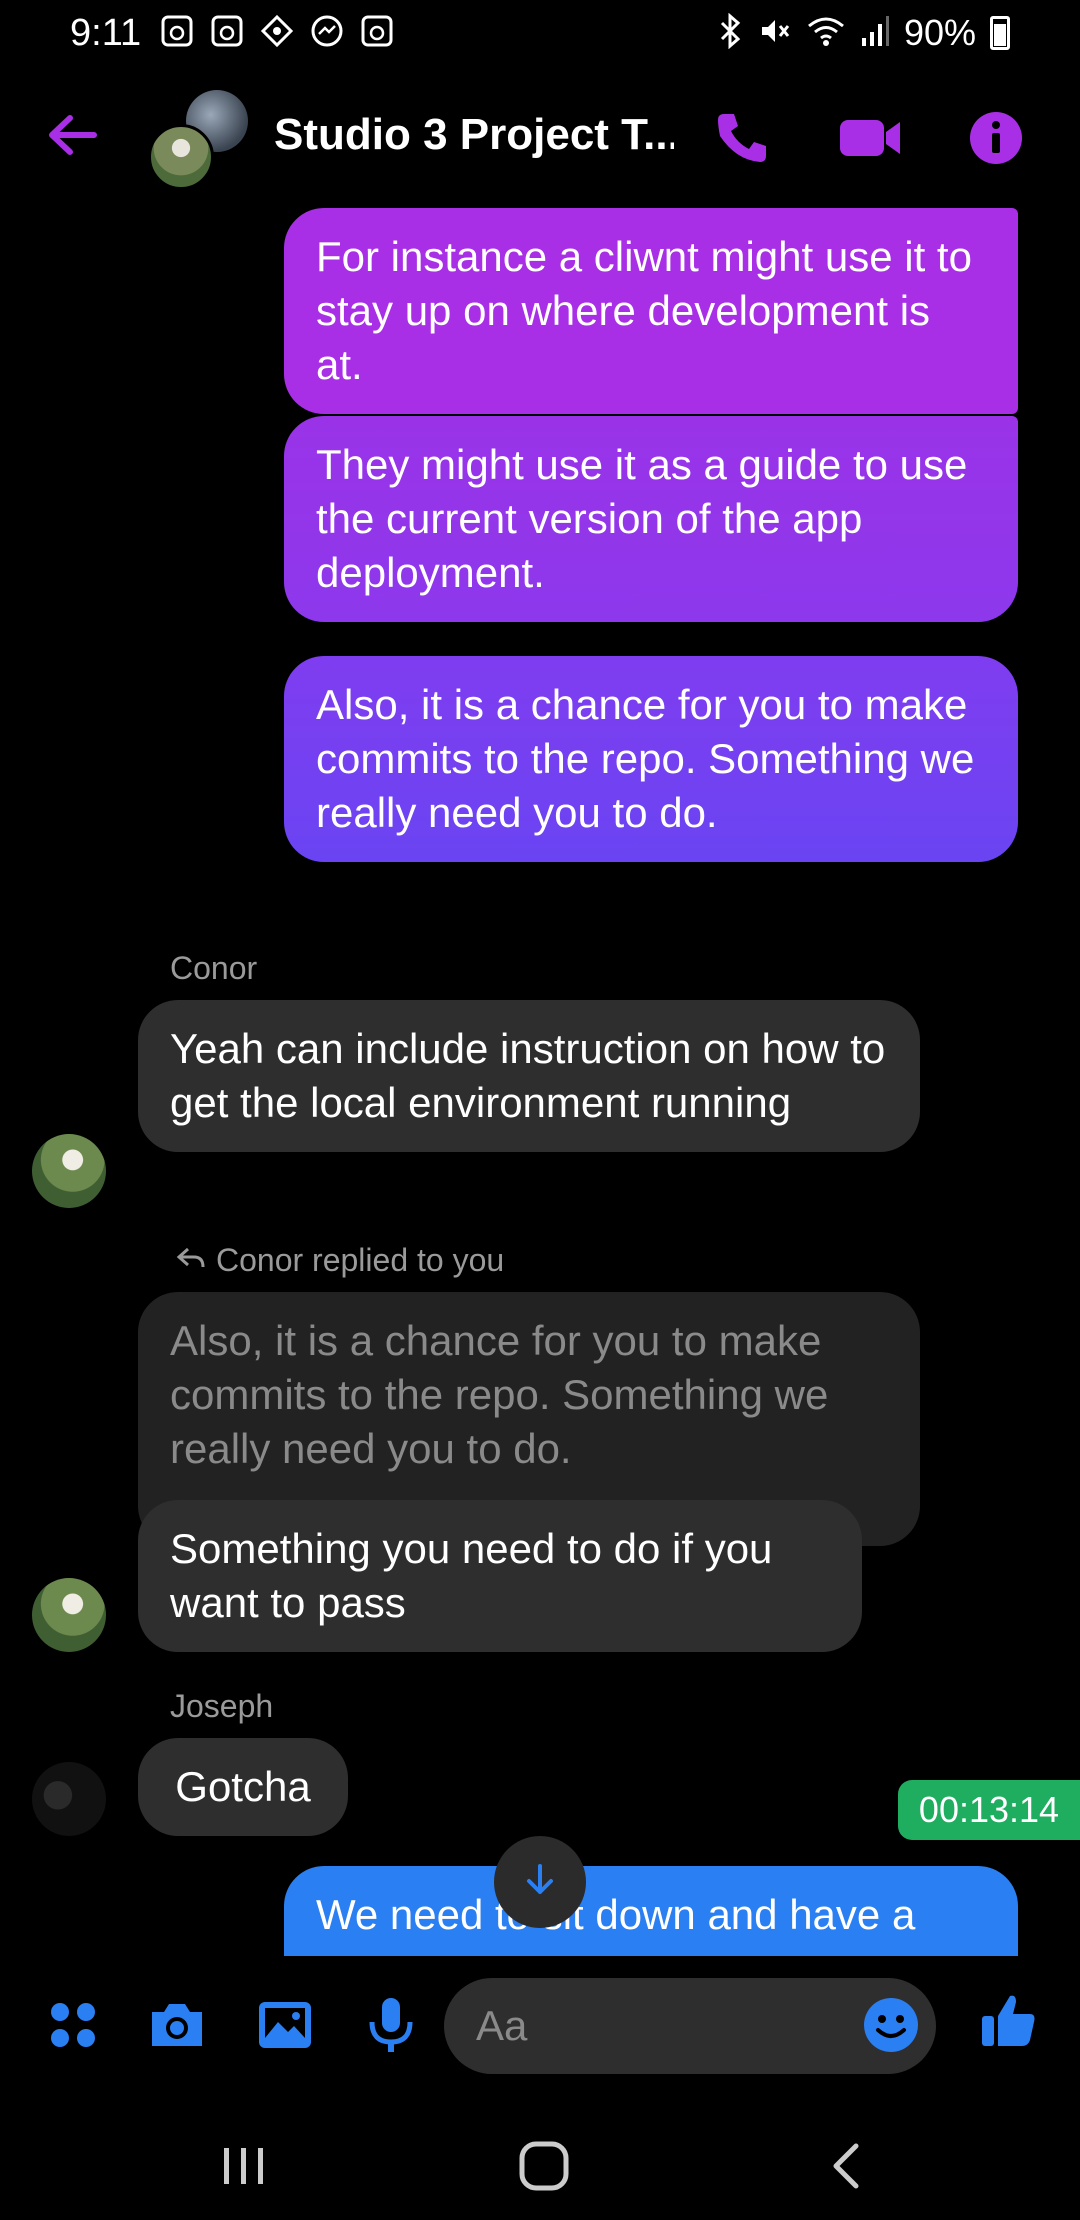  Describe the element at coordinates (327, 31) in the screenshot. I see `messenger-notification-icon` at that location.